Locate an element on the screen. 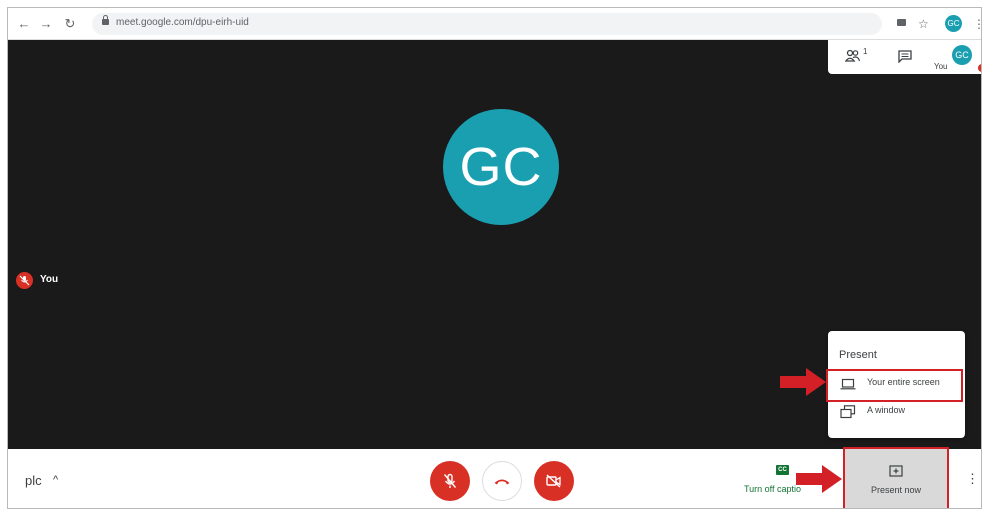 The height and width of the screenshot is (511, 983). leave-call-button is located at coordinates (502, 481).